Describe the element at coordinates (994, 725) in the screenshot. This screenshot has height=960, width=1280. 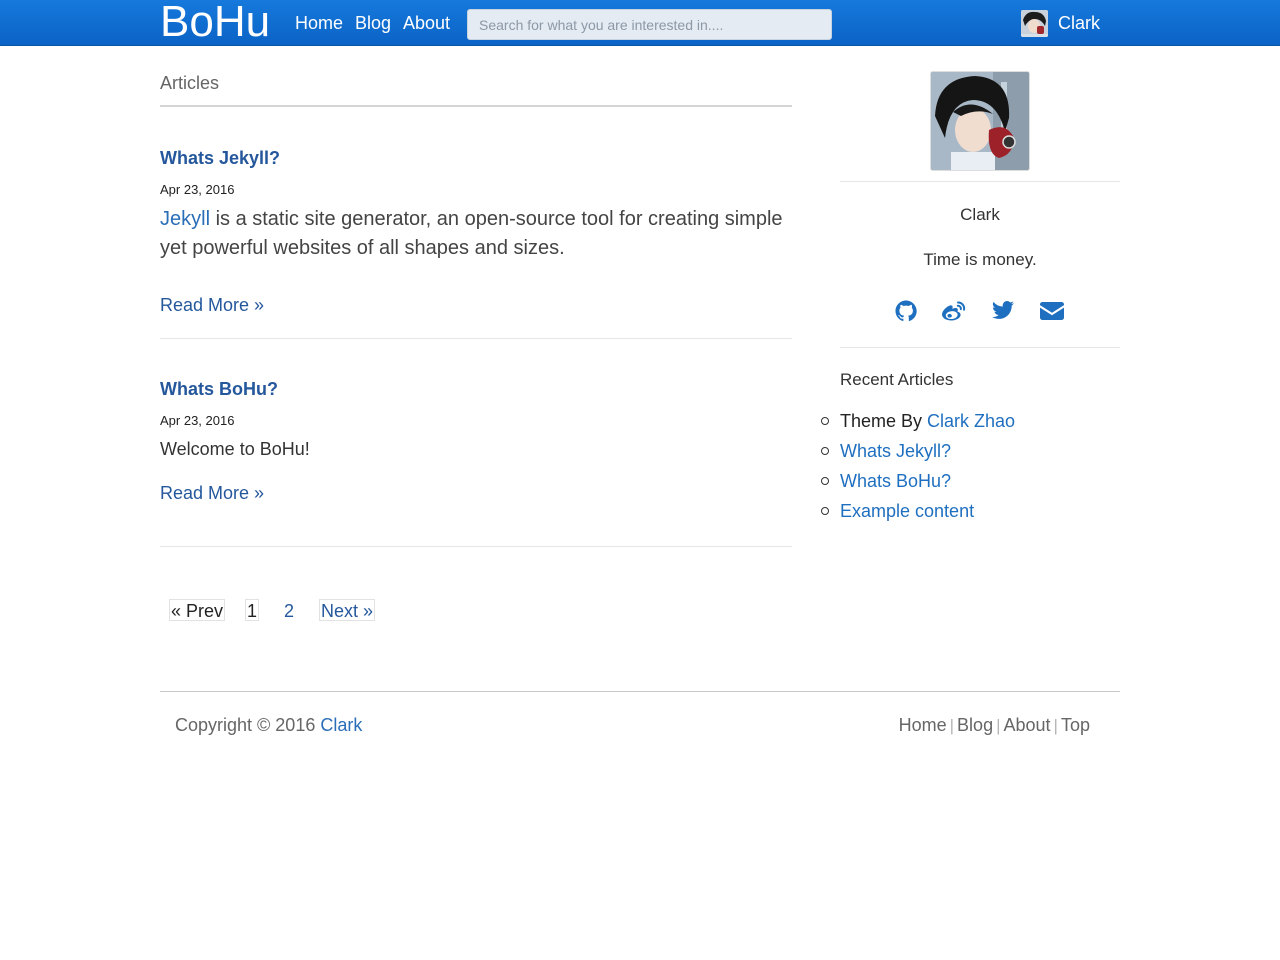
I see `footer-nav: Home | Blog | About | Top` at that location.